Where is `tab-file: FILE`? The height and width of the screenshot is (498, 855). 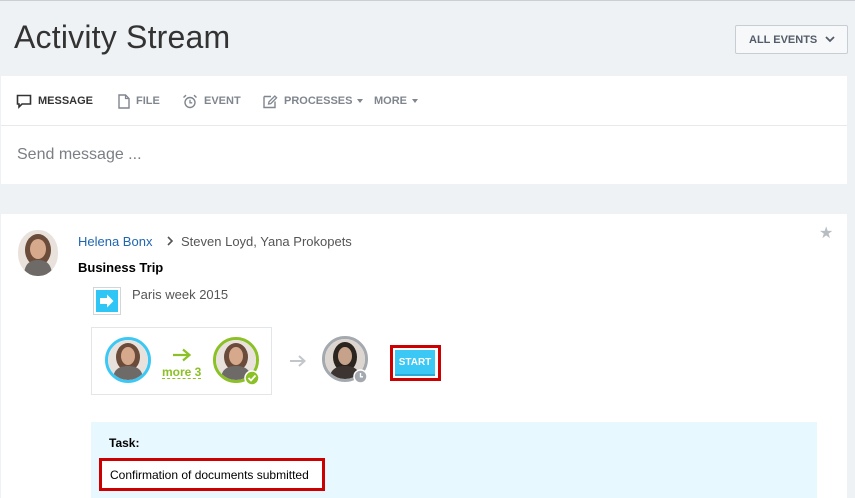
tab-file: FILE is located at coordinates (139, 101).